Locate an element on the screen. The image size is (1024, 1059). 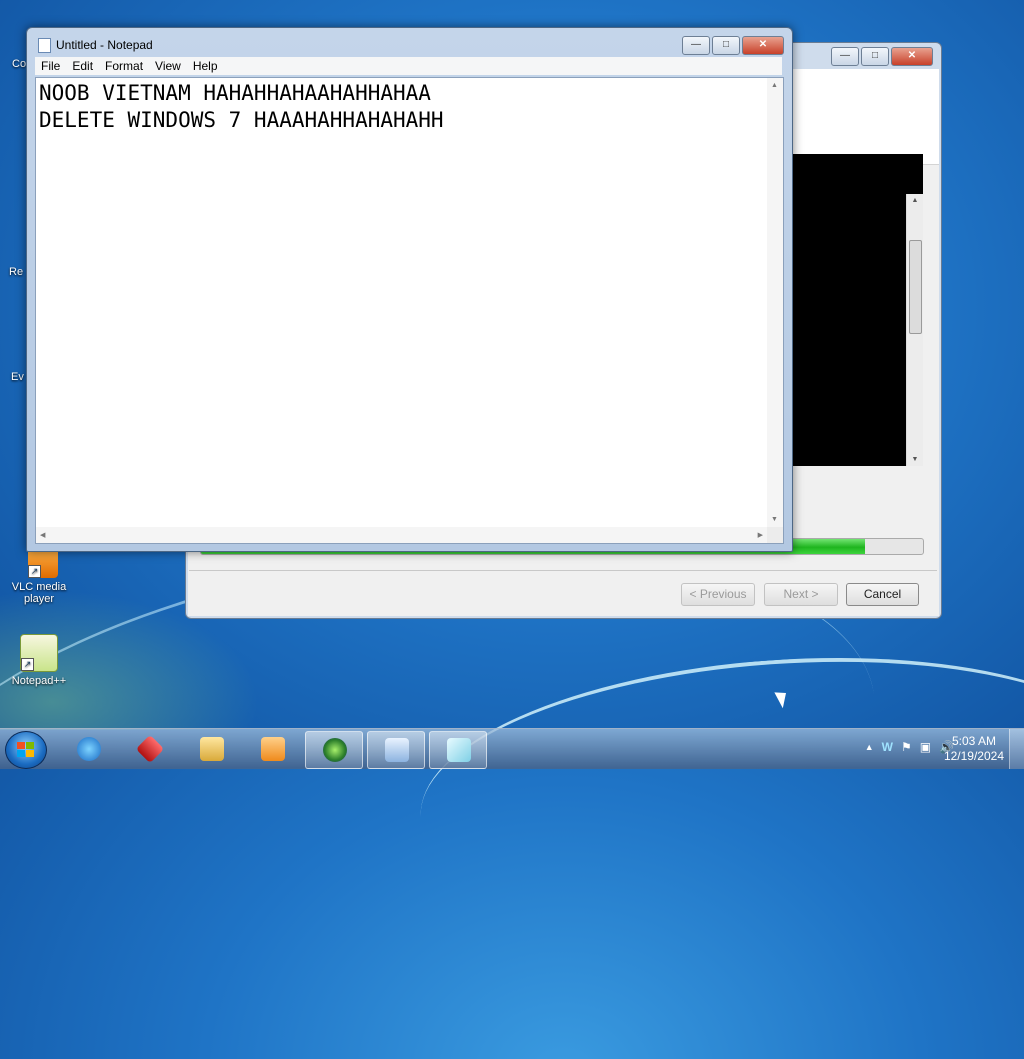
cancel-button: Cancel is located at coordinates (882, 594).